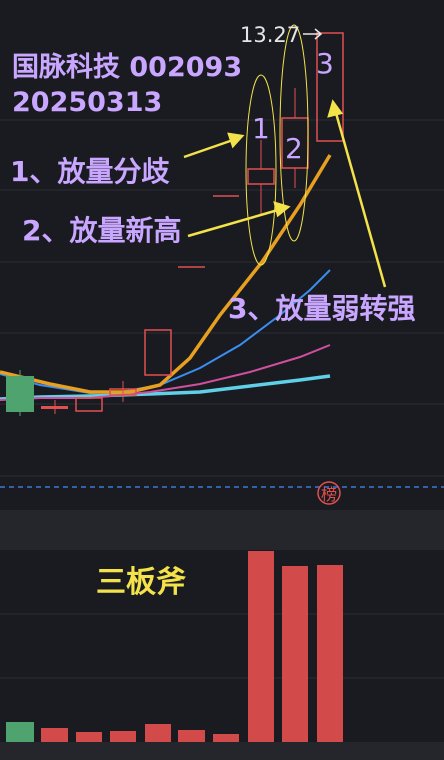  What do you see at coordinates (261, 128) in the screenshot?
I see `candle-number-1: 1` at bounding box center [261, 128].